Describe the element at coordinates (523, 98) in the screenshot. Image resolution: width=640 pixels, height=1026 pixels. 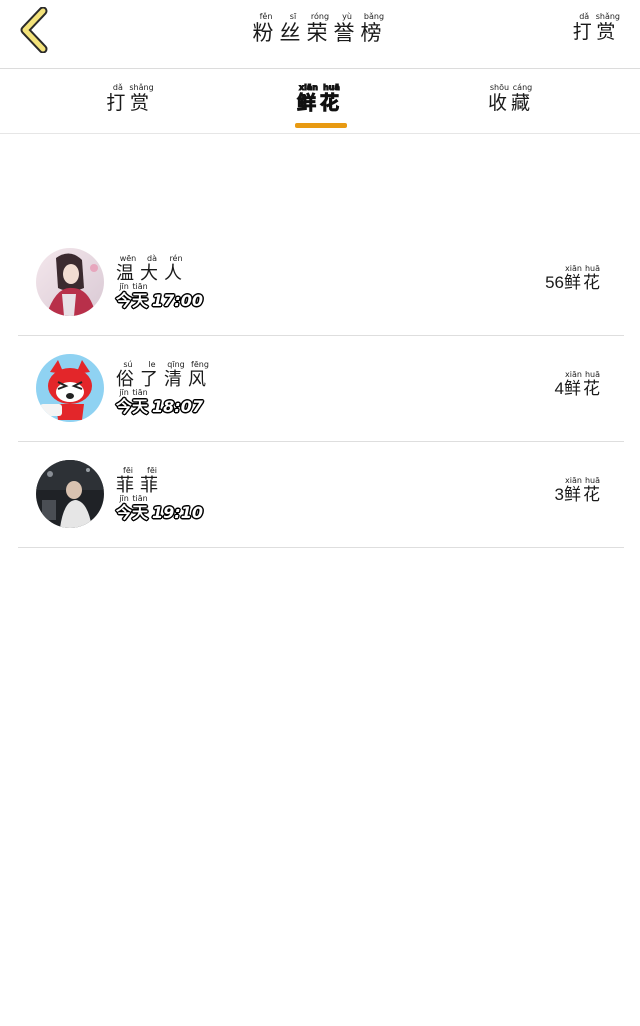
I see `tab-char: 藏cáng` at that location.